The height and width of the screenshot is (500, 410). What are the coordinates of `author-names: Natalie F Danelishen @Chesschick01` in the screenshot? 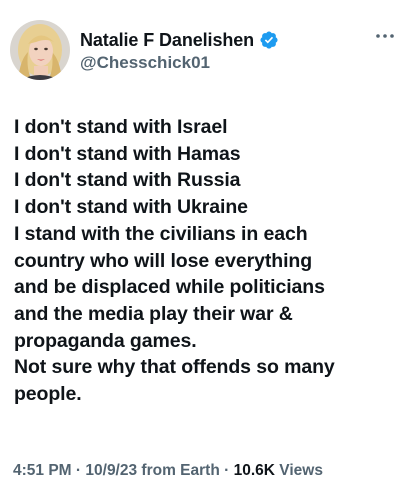 It's located at (179, 51).